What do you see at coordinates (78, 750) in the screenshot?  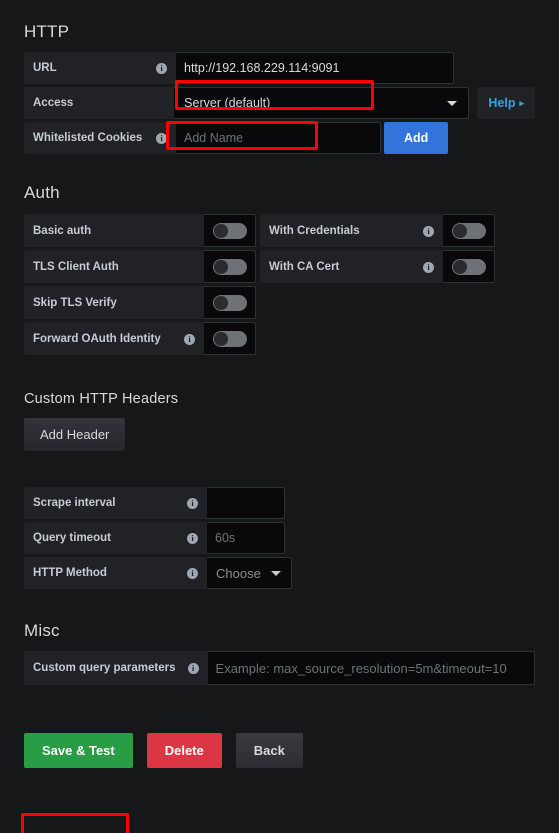 I see `save-and-test-button: Save & Test` at bounding box center [78, 750].